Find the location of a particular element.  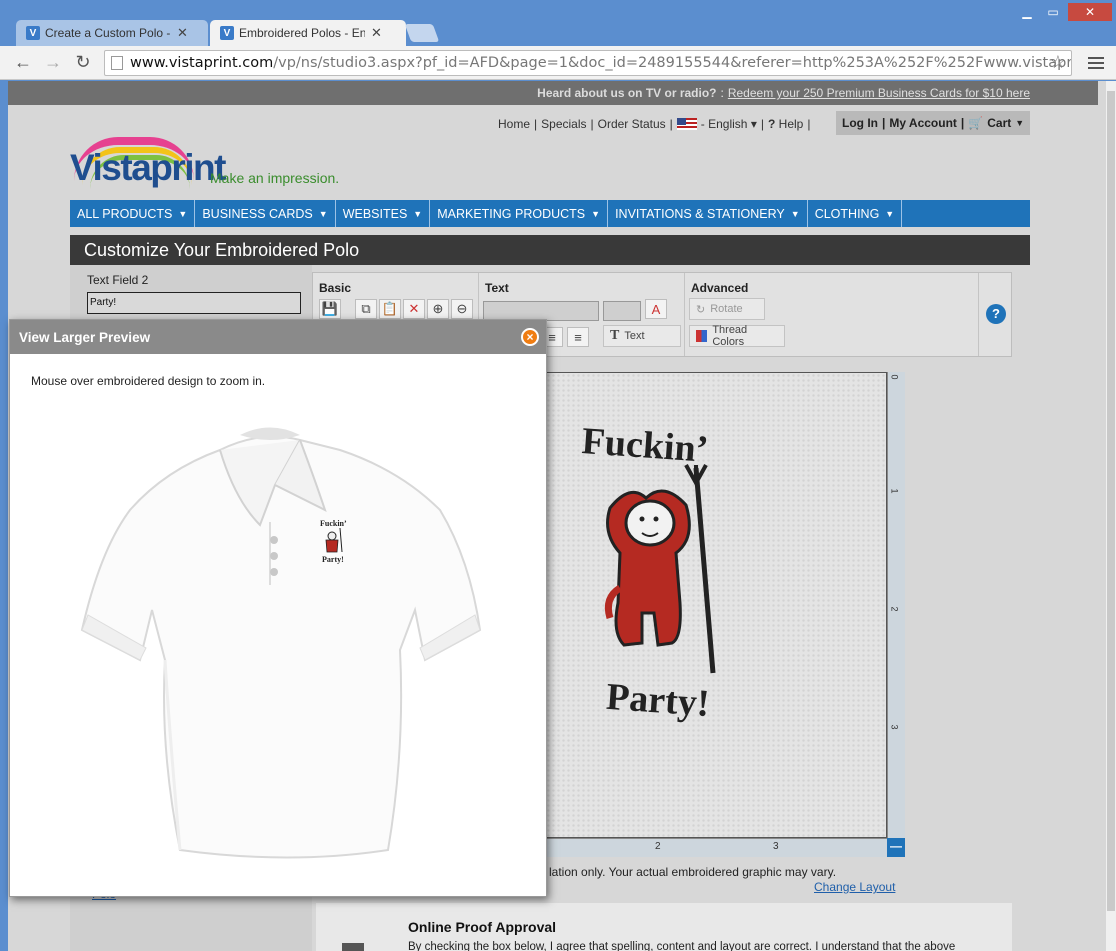

login-link: Log In is located at coordinates (860, 123).